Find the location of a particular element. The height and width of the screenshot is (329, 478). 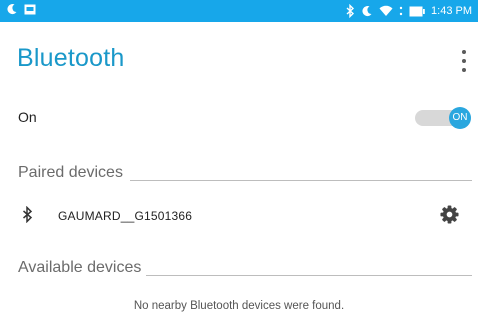

no-devices-message: No nearby Bluetooth devices were found. is located at coordinates (239, 306).